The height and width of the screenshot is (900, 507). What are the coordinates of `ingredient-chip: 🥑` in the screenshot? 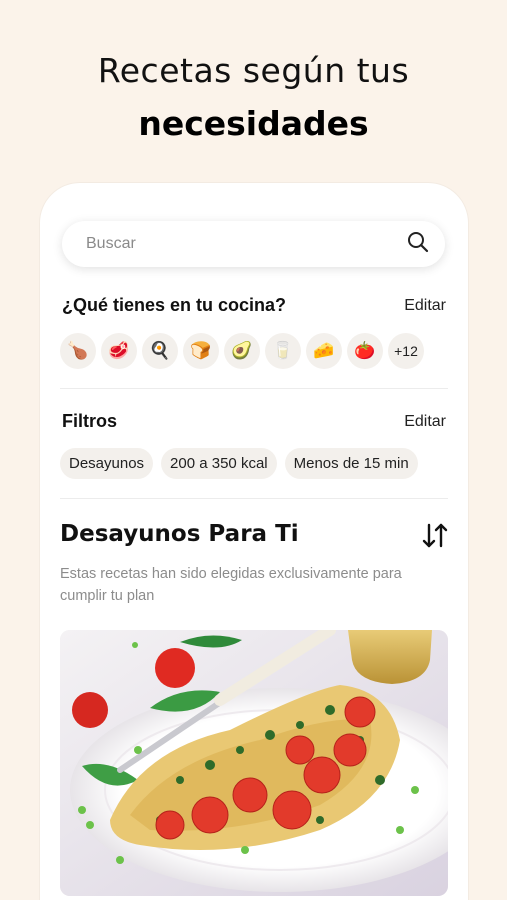 It's located at (242, 351).